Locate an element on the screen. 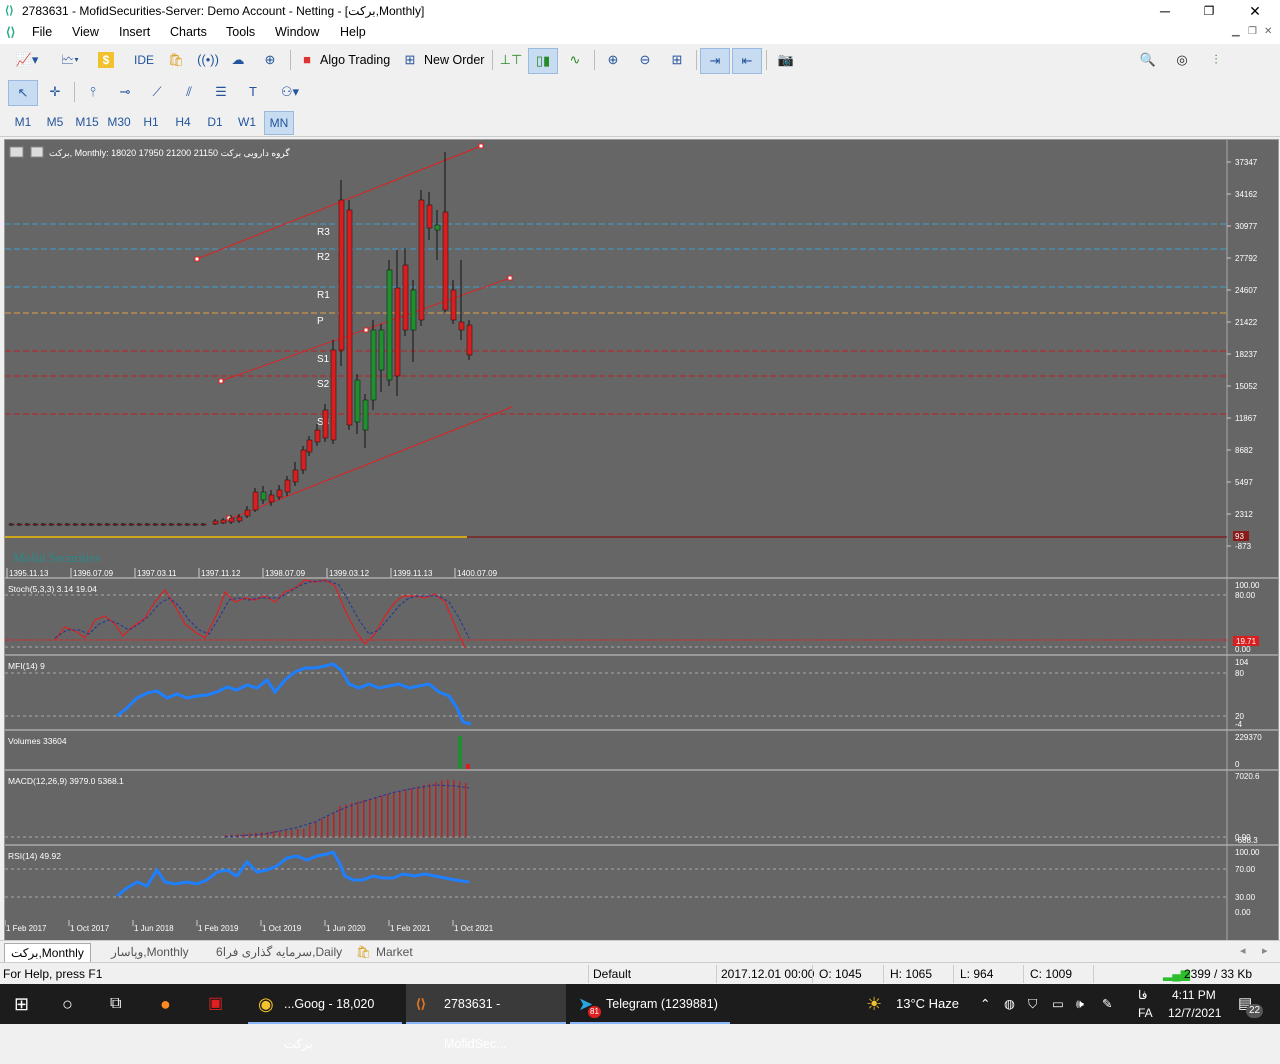  menu-view: View is located at coordinates (85, 32).